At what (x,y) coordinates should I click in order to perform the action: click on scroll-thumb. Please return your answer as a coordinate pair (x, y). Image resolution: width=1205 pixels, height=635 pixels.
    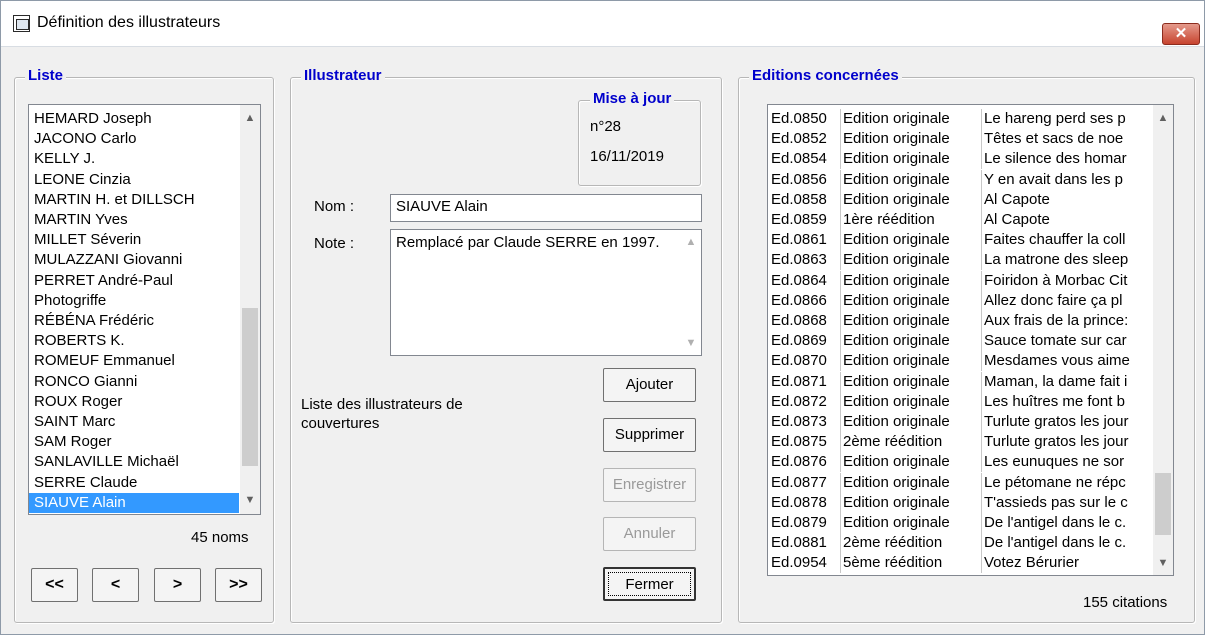
    Looking at the image, I should click on (250, 387).